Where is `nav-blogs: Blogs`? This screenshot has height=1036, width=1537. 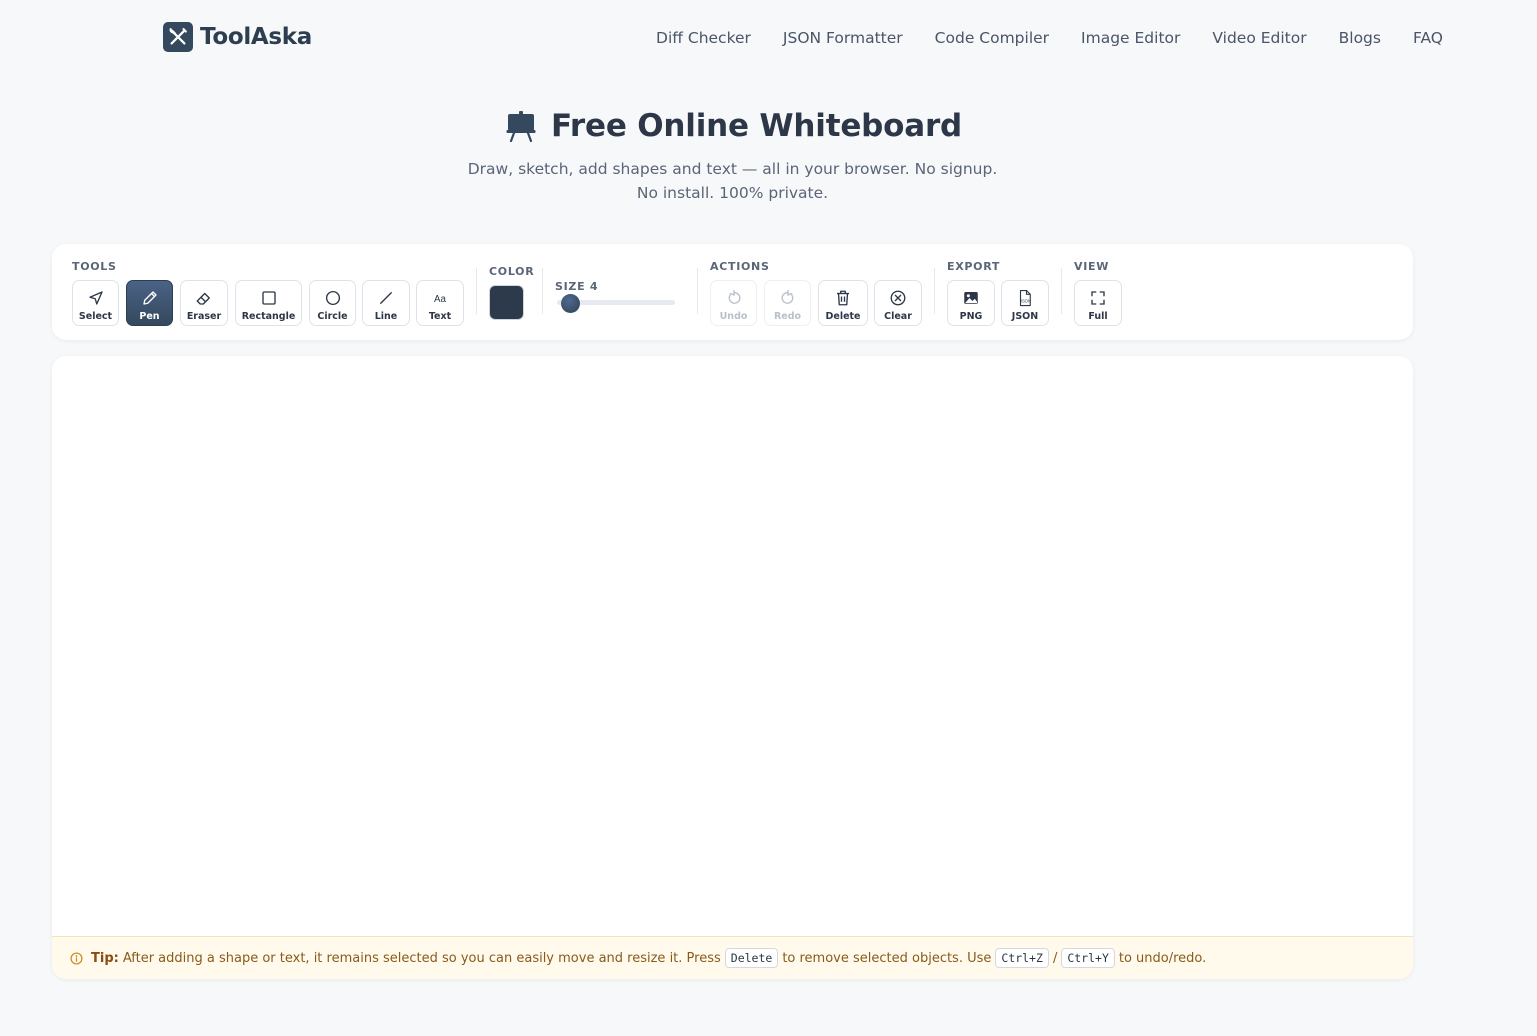 nav-blogs: Blogs is located at coordinates (1360, 38).